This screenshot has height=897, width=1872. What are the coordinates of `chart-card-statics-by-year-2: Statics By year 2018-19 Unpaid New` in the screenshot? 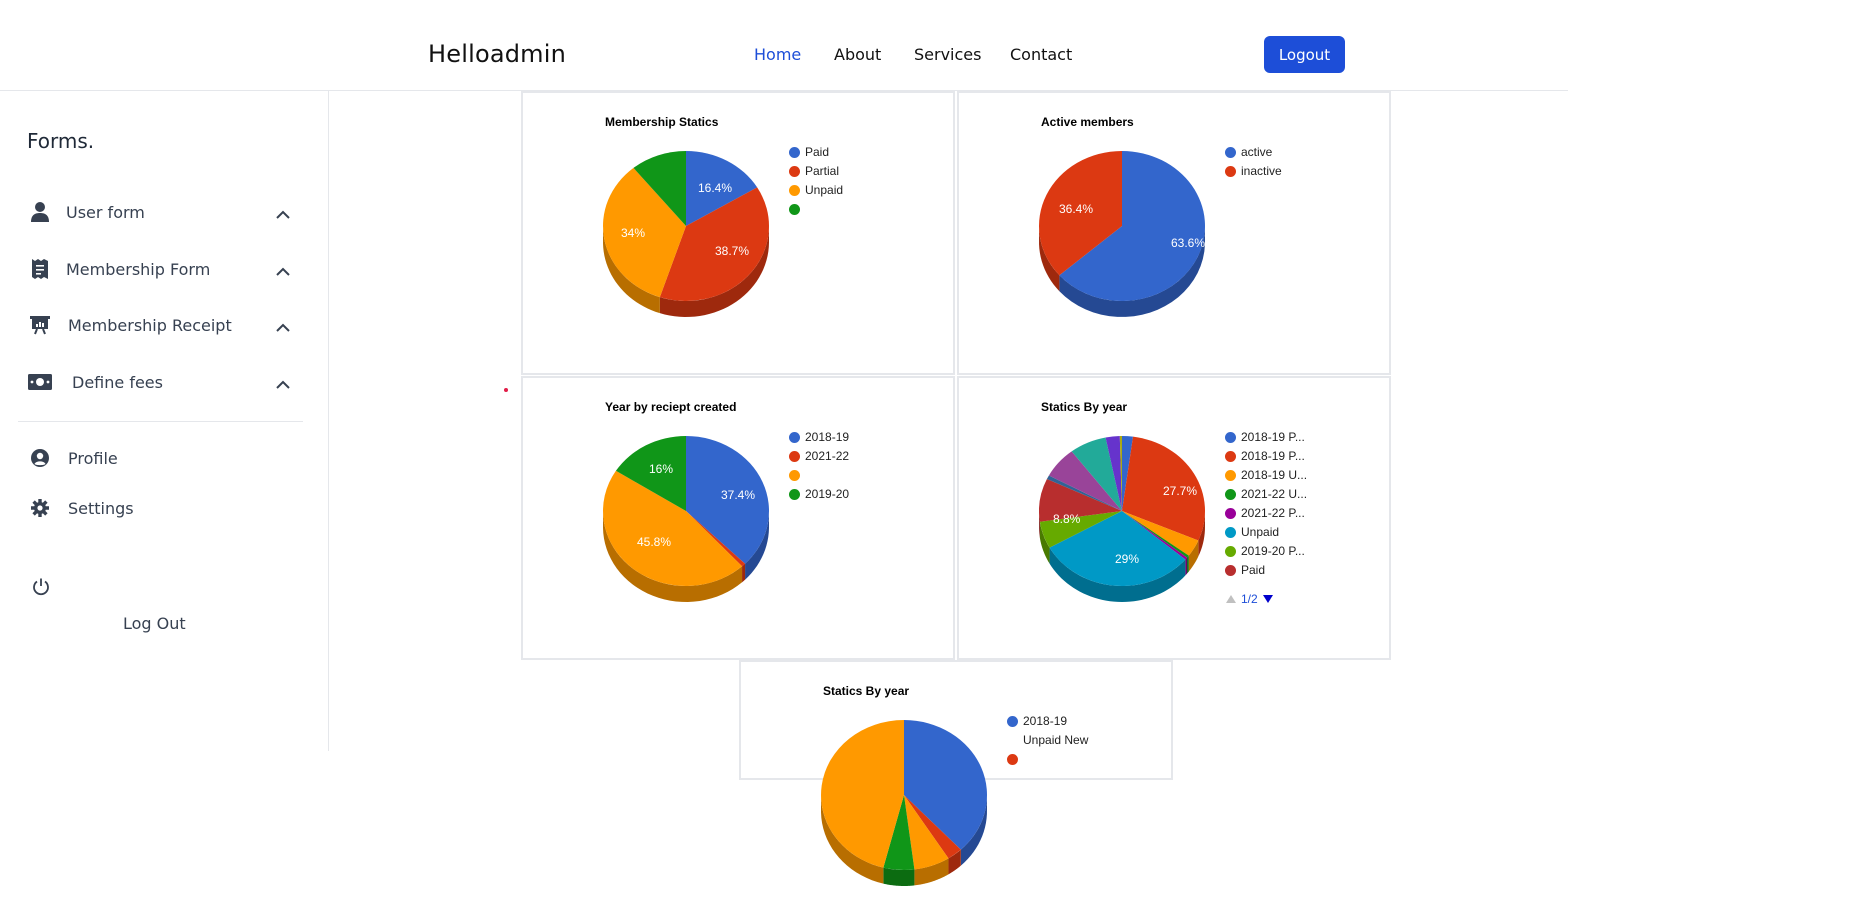 It's located at (956, 773).